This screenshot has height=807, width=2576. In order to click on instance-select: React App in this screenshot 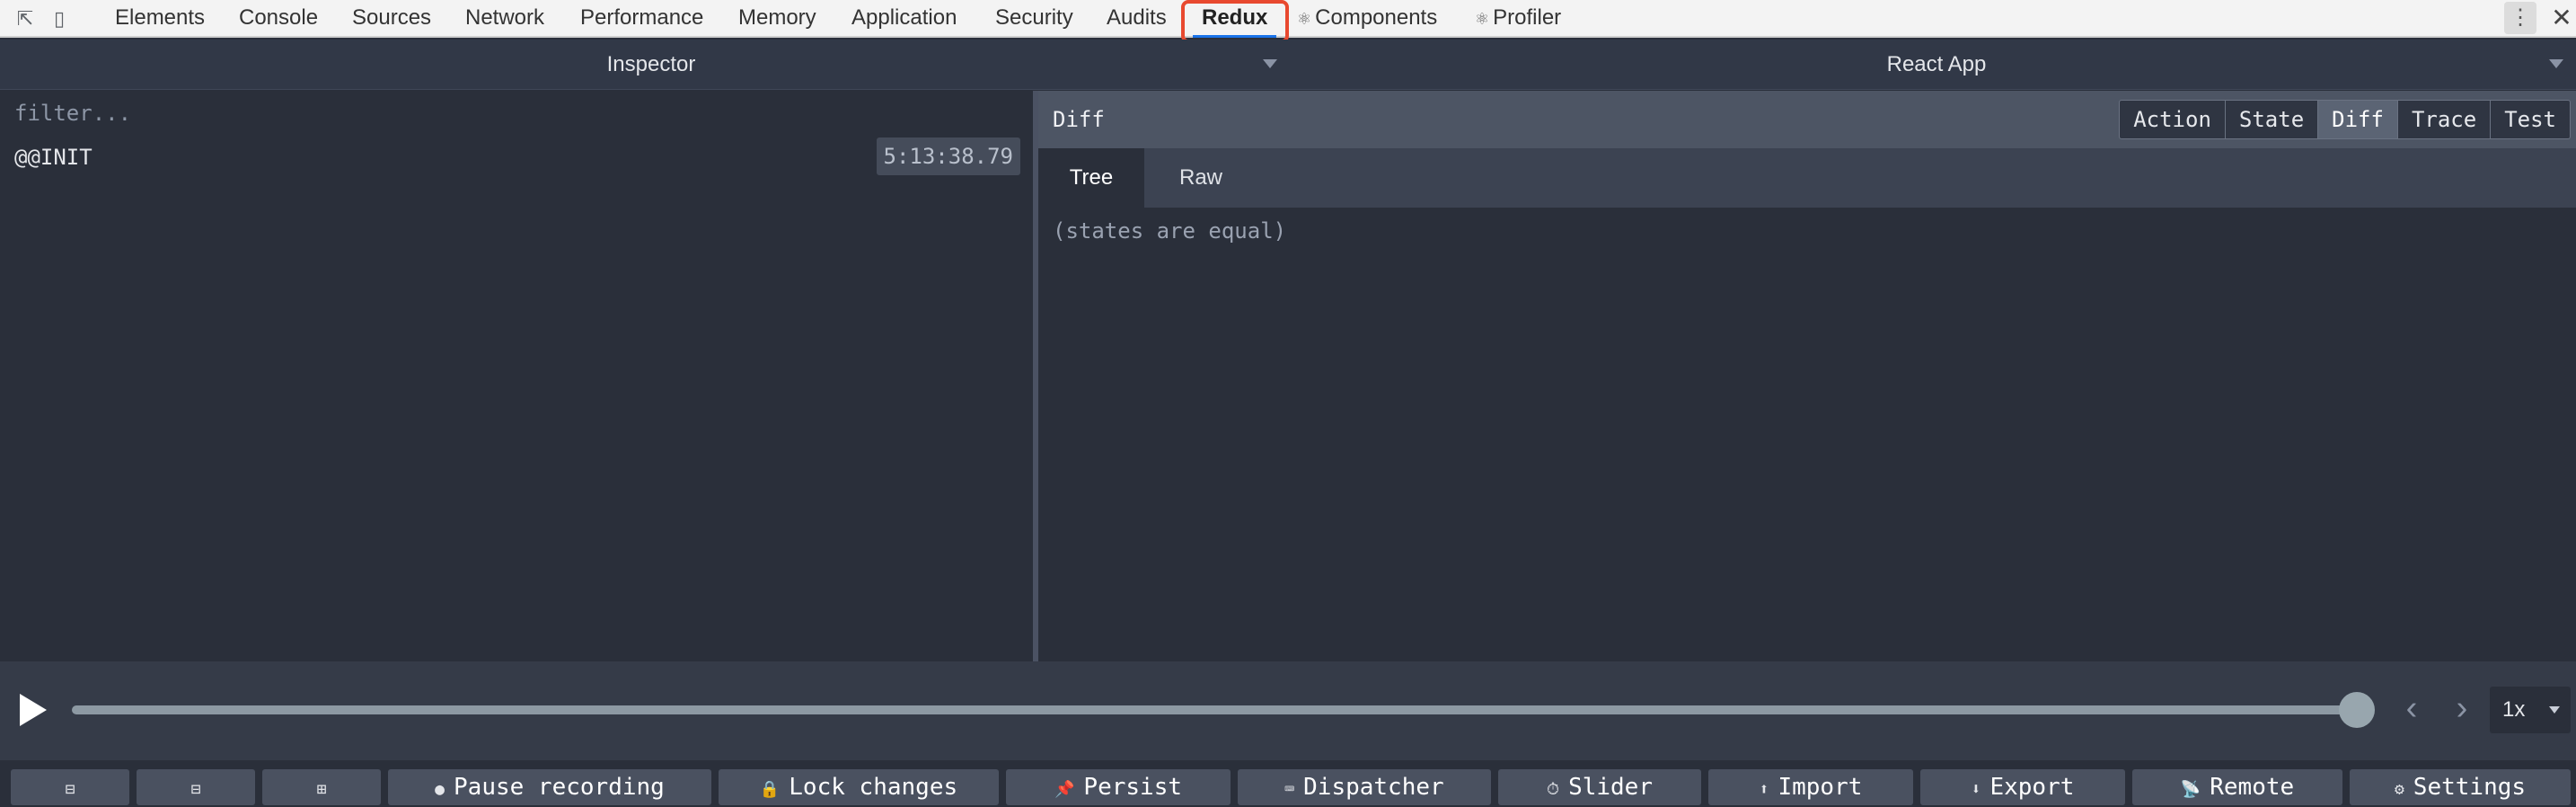, I will do `click(1936, 65)`.